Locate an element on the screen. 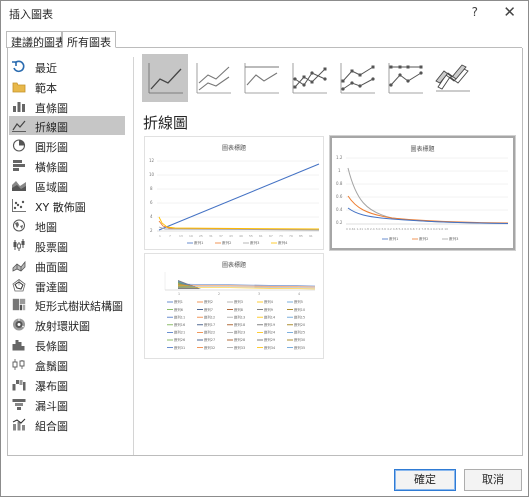  y-tick: 0.4 is located at coordinates (339, 209).